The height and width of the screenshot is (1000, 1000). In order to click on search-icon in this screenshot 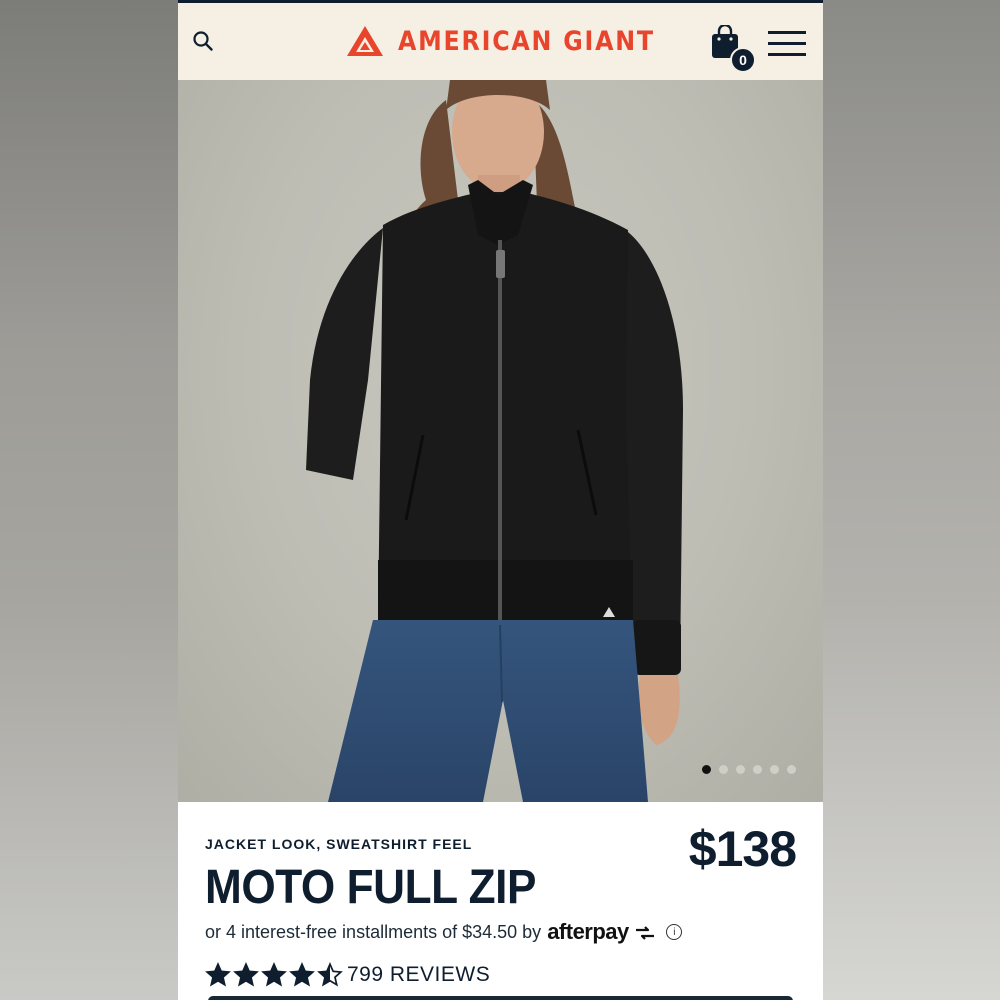, I will do `click(203, 41)`.